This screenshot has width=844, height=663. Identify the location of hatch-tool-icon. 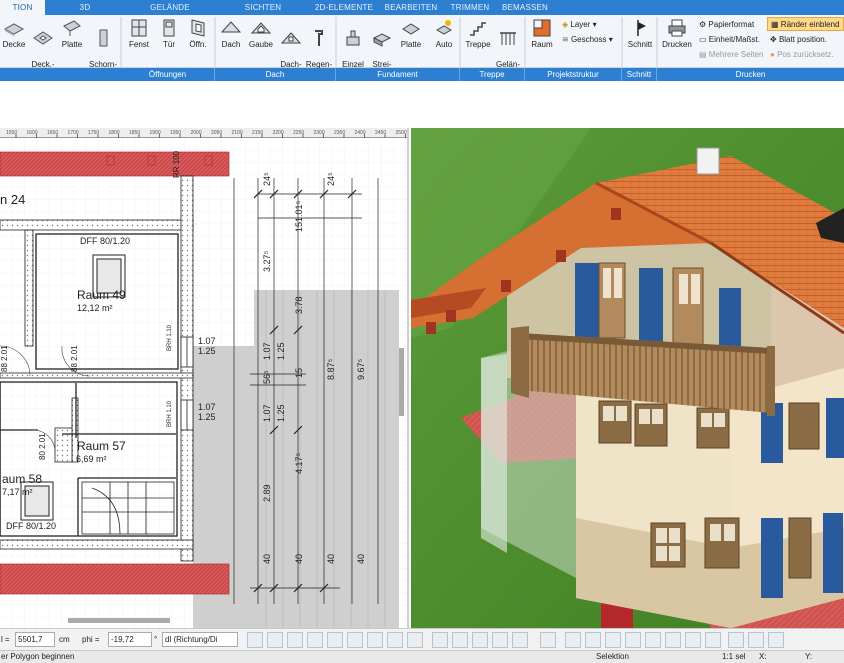
(335, 640).